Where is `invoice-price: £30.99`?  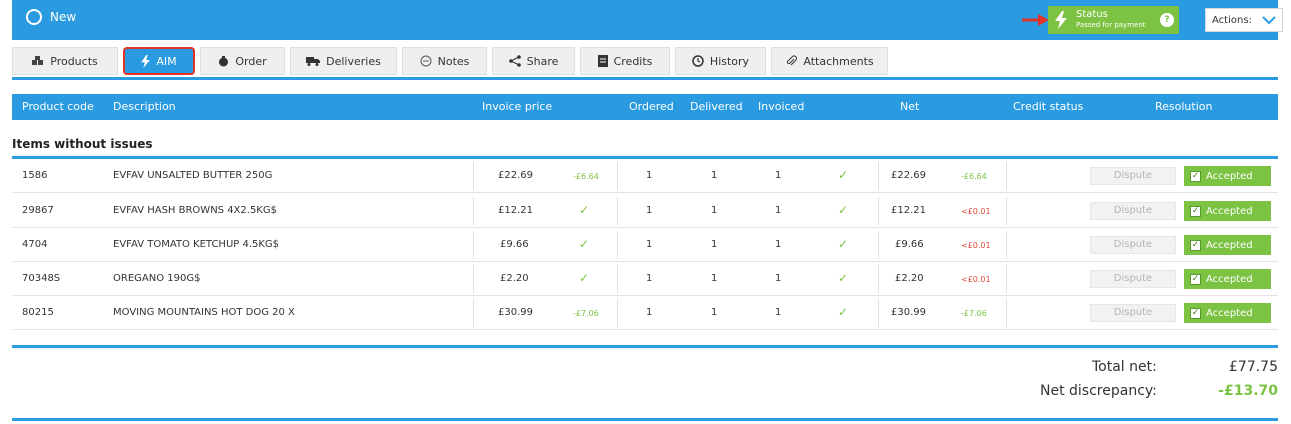
invoice-price: £30.99 is located at coordinates (515, 312).